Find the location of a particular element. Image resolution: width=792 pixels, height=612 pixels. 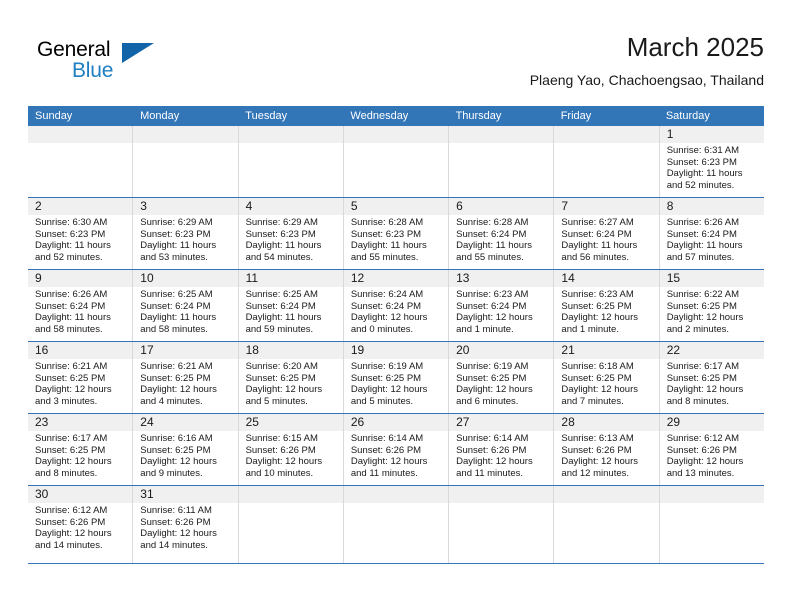

day-detail-line: Sunrise: 6:12 AM is located at coordinates (703, 438).